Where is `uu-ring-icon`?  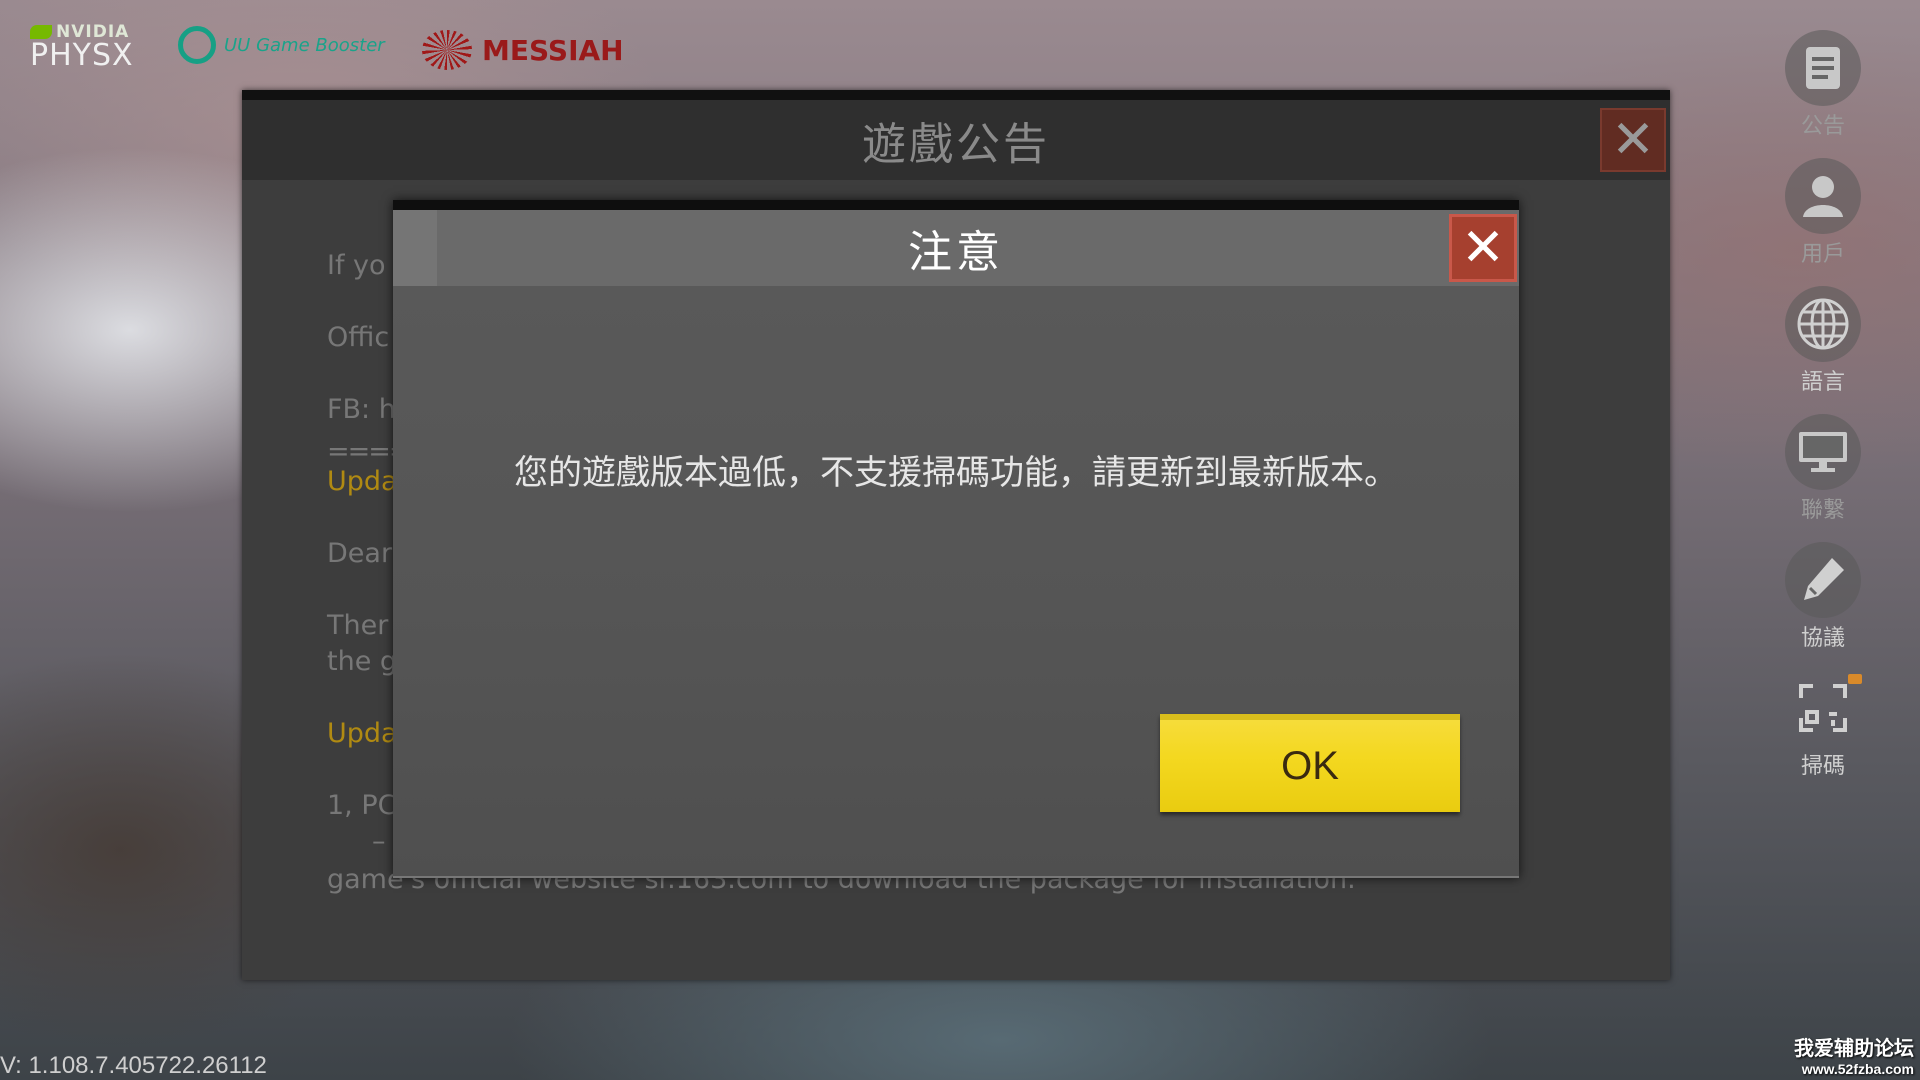
uu-ring-icon is located at coordinates (197, 45).